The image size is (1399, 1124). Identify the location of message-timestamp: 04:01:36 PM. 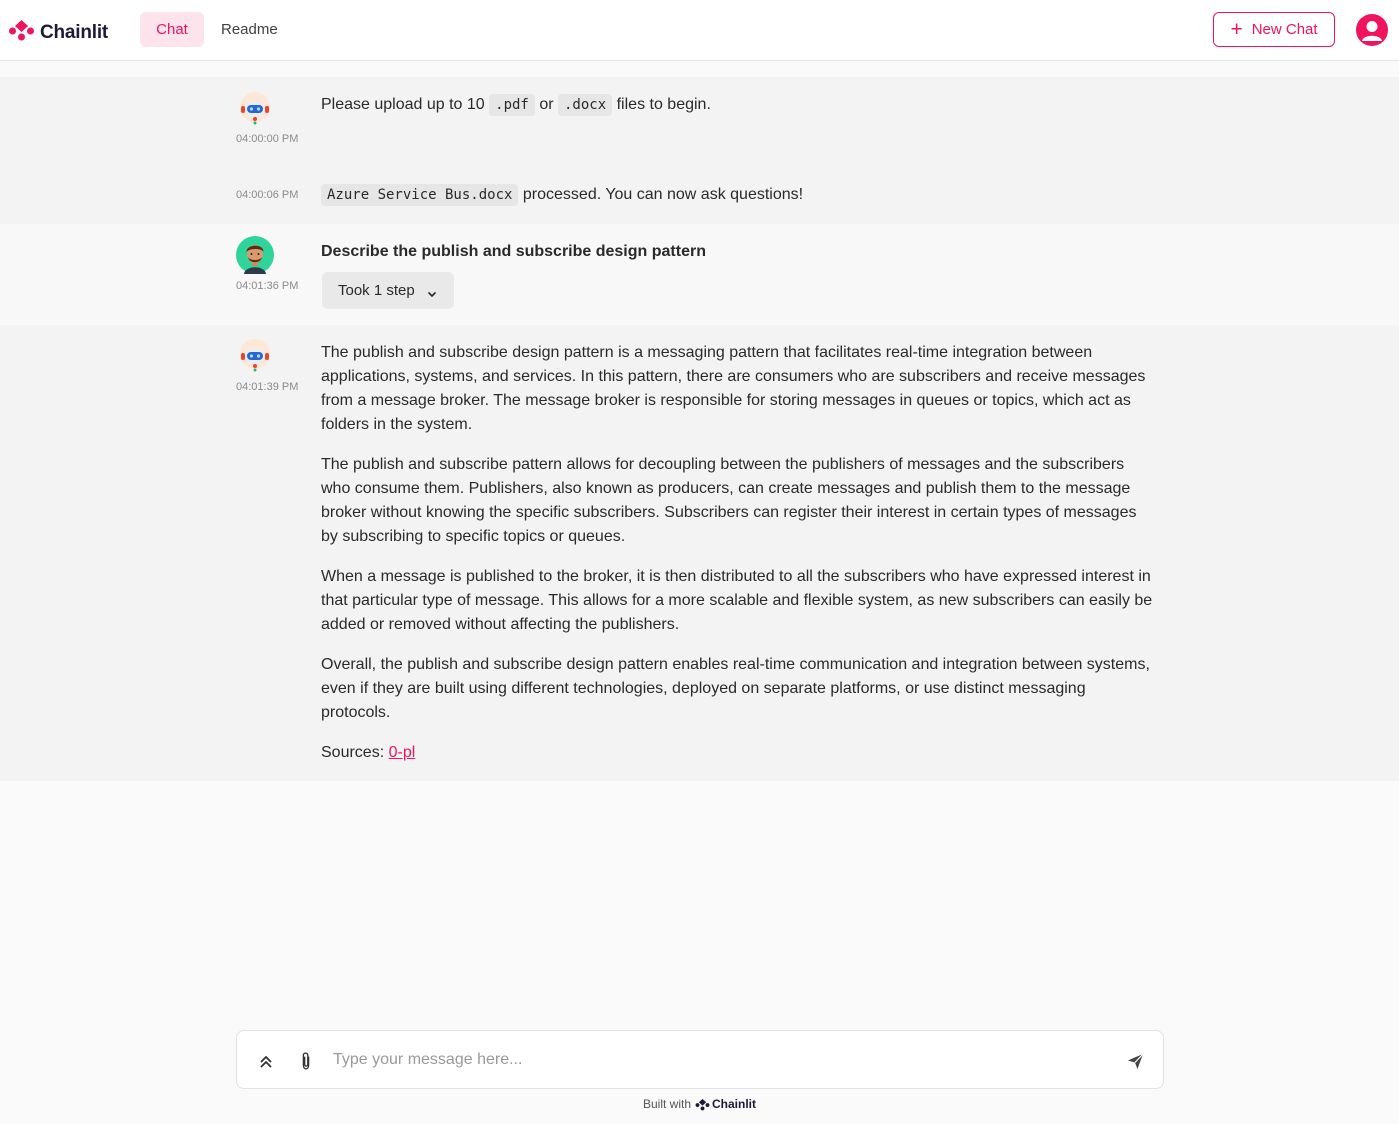
(267, 286).